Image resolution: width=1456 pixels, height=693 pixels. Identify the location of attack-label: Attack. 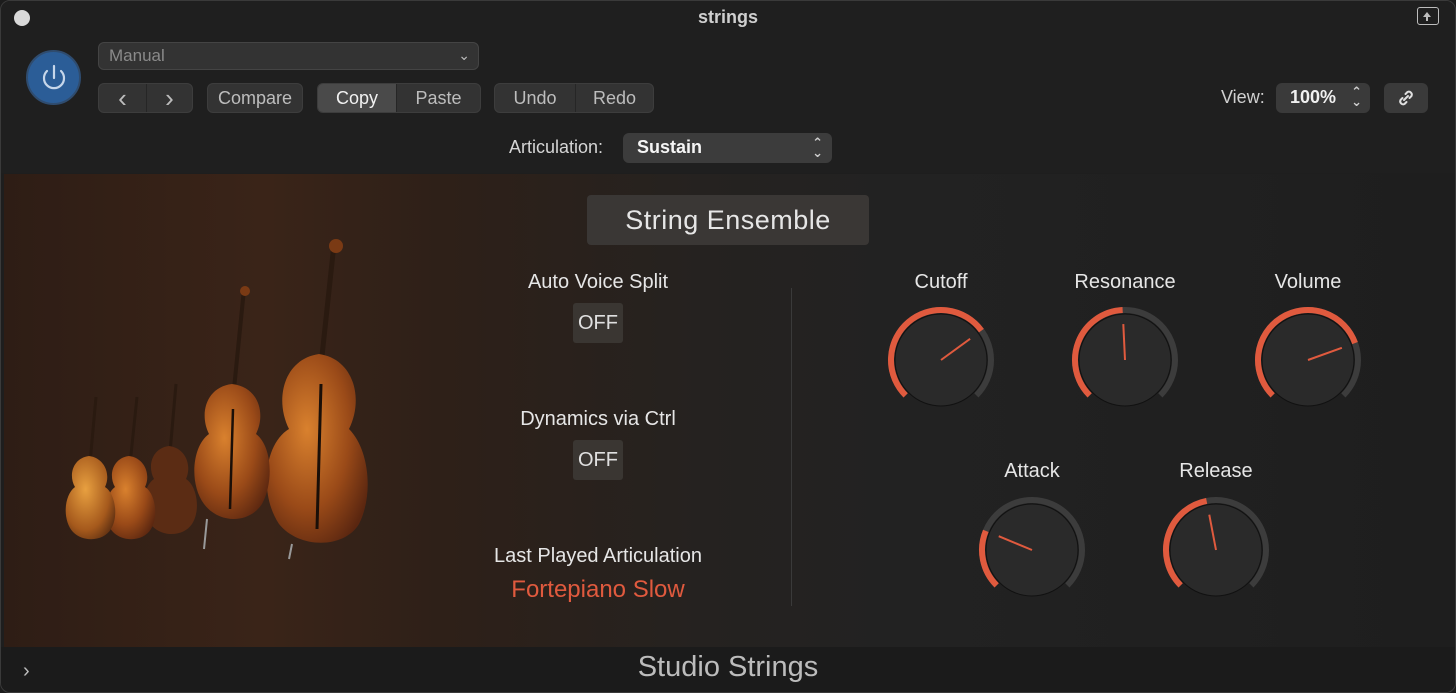
(1032, 471).